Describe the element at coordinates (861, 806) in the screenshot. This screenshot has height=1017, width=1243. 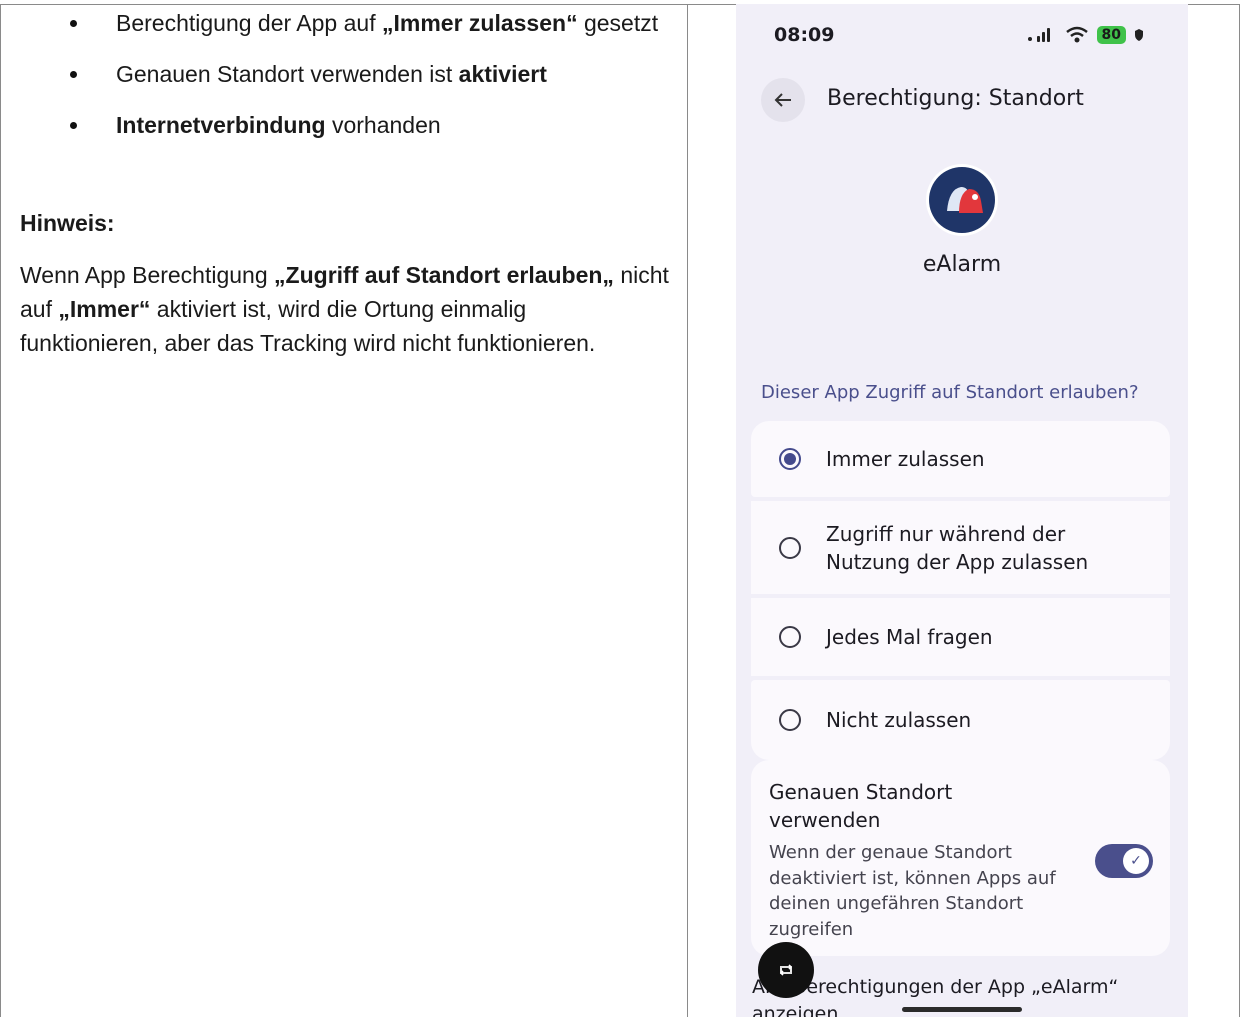
I see `precise-location-title: Genauen Standort verwenden` at that location.